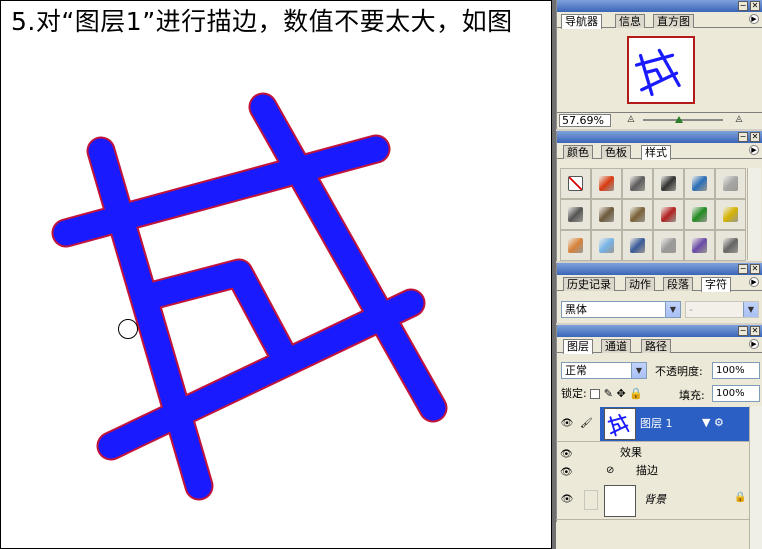 This screenshot has width=762, height=549. What do you see at coordinates (656, 152) in the screenshot?
I see `tab-styles: 样式` at bounding box center [656, 152].